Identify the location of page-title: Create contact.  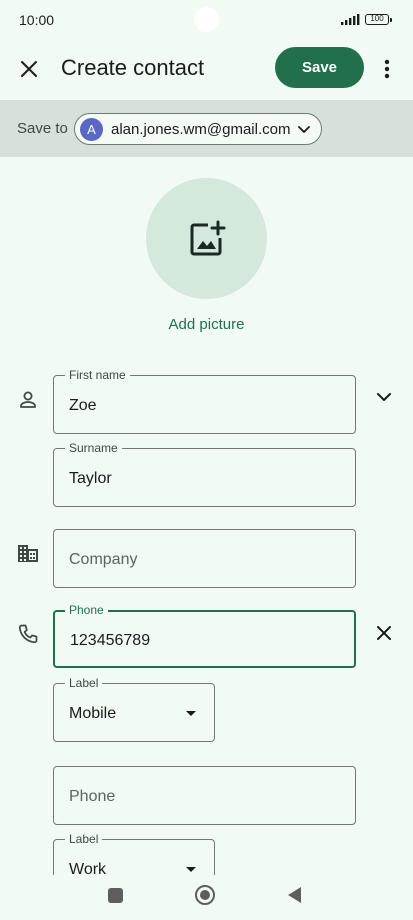
(133, 67).